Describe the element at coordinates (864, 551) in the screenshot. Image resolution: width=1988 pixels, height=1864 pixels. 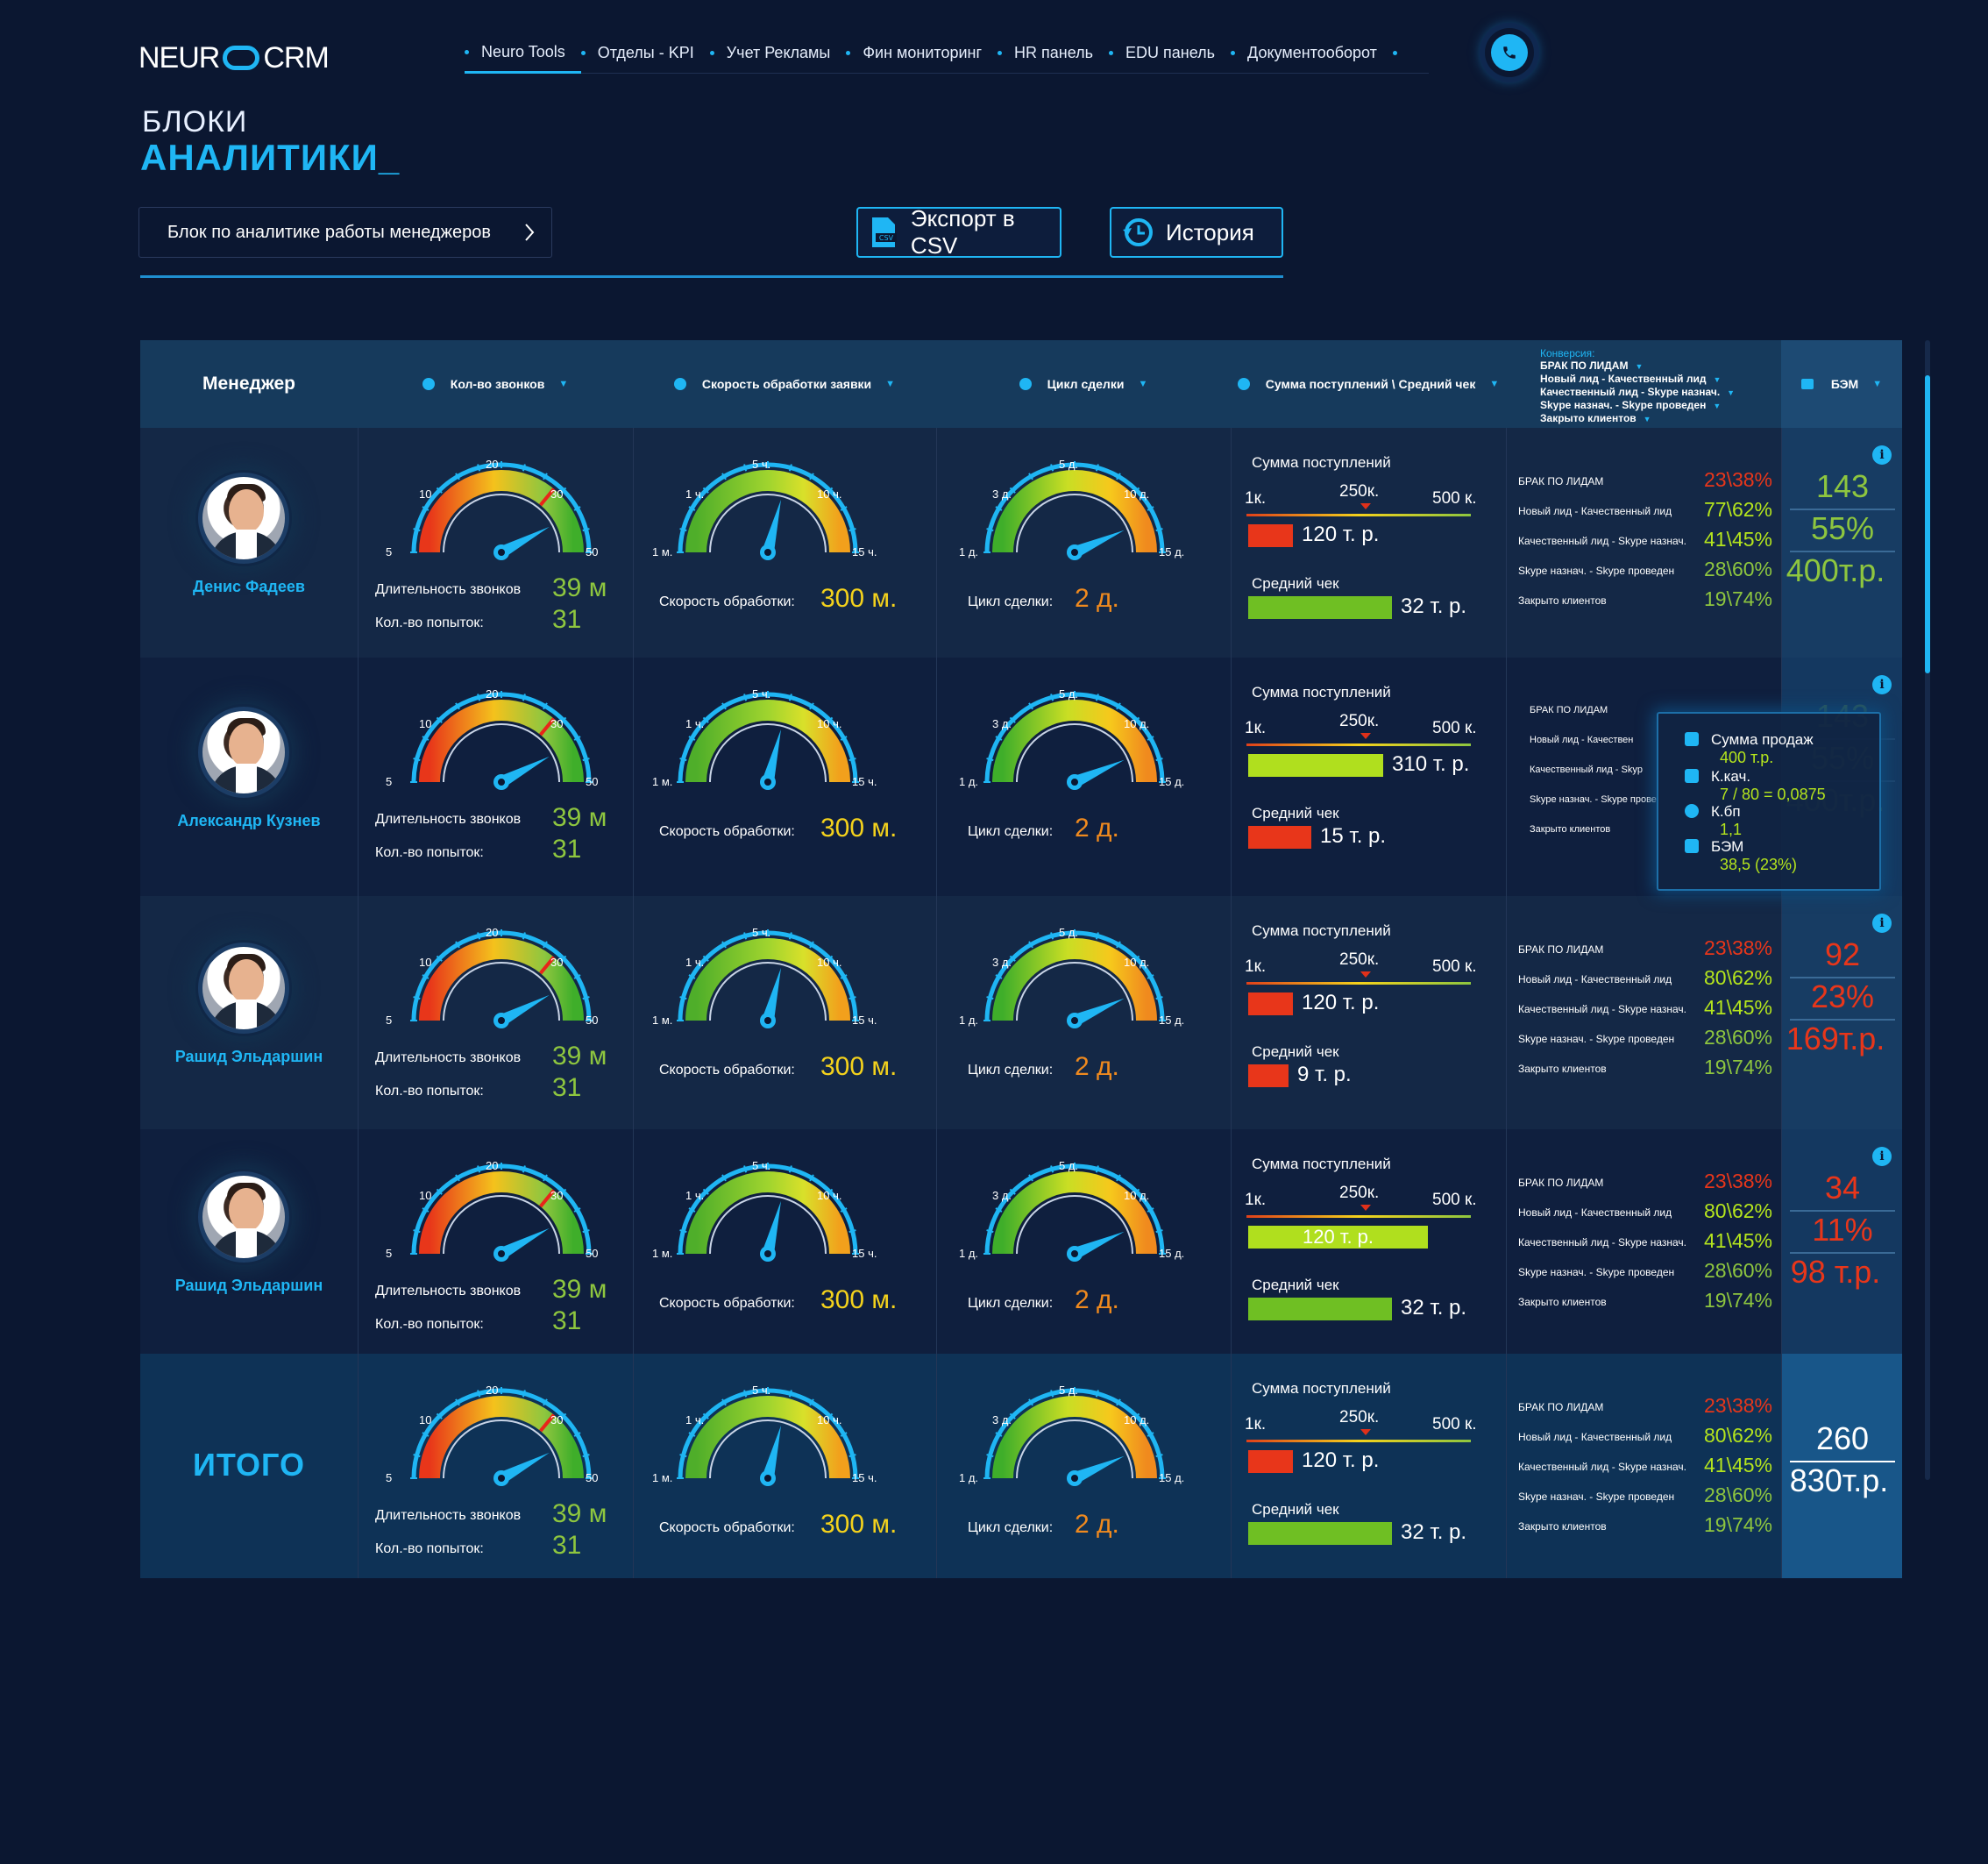
I see `speed-tick-label: 15 ч.` at that location.